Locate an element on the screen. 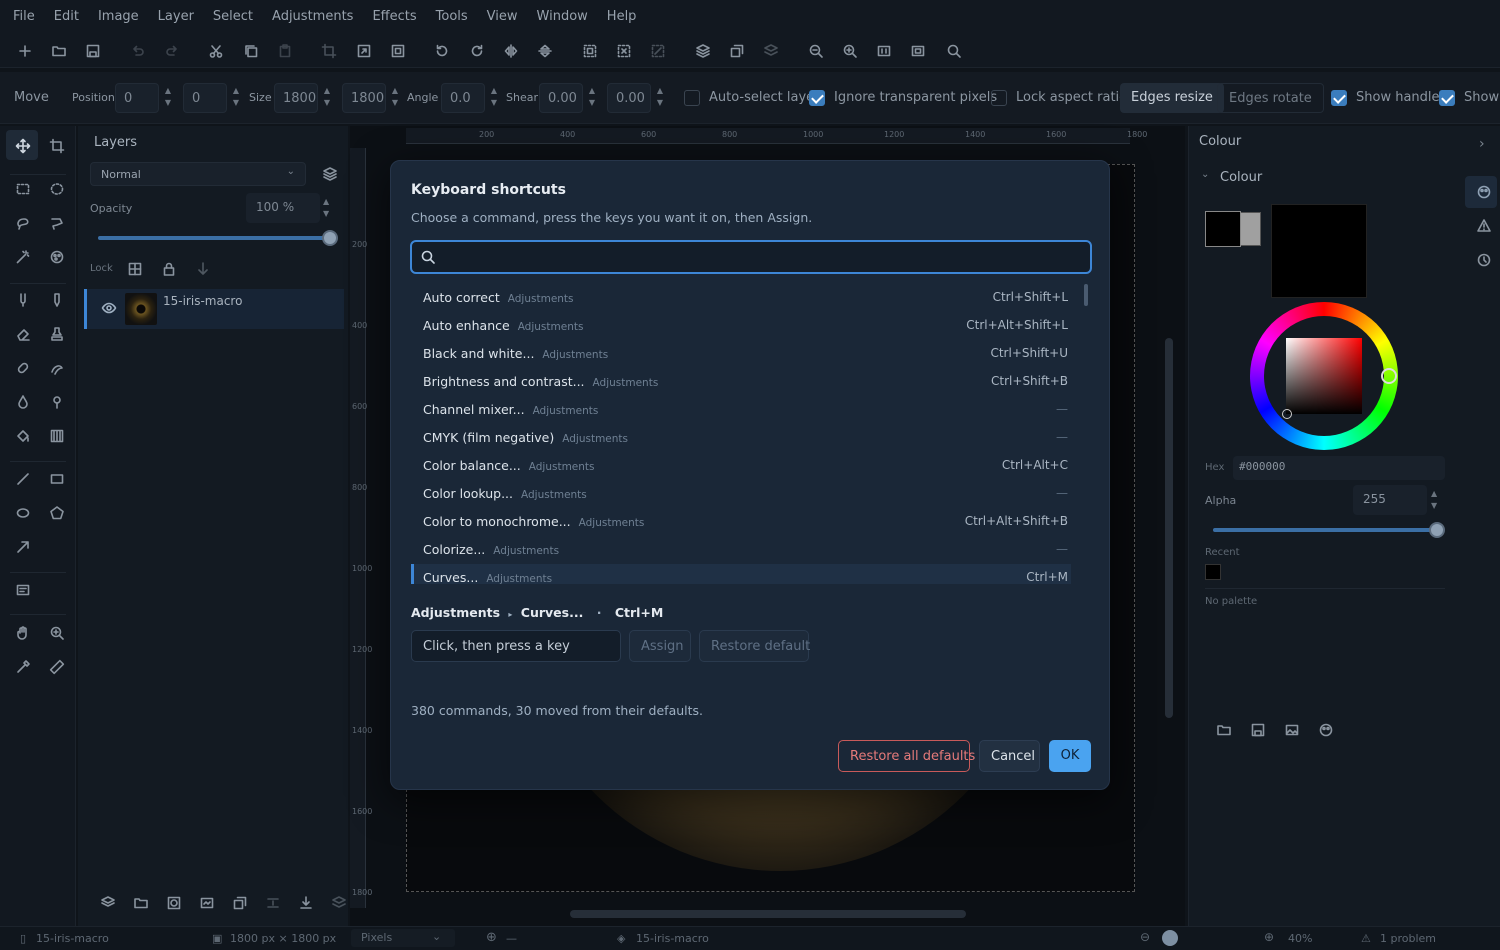  measure-tool-icon is located at coordinates (57, 667).